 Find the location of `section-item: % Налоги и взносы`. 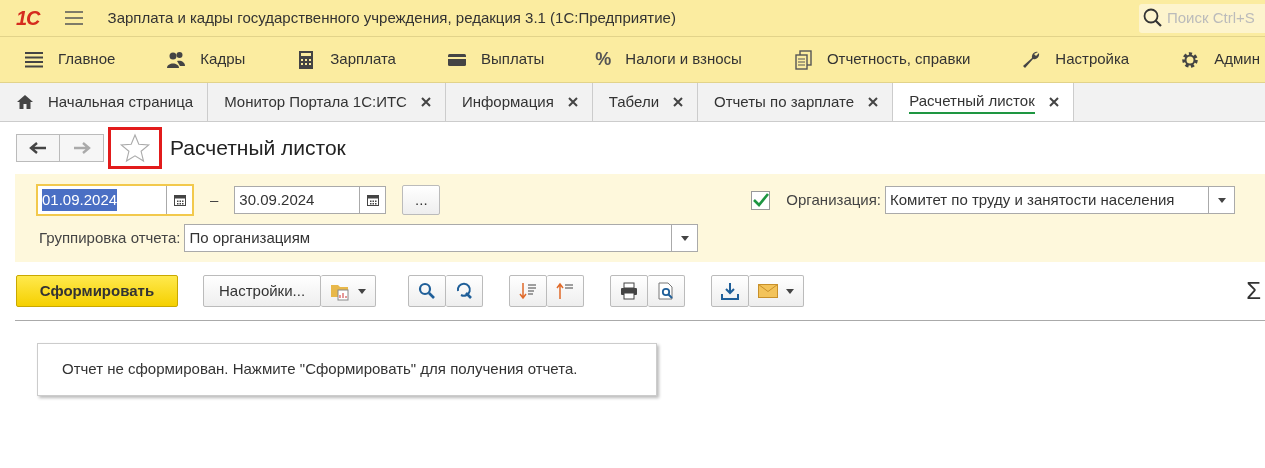

section-item: % Налоги и взносы is located at coordinates (668, 59).